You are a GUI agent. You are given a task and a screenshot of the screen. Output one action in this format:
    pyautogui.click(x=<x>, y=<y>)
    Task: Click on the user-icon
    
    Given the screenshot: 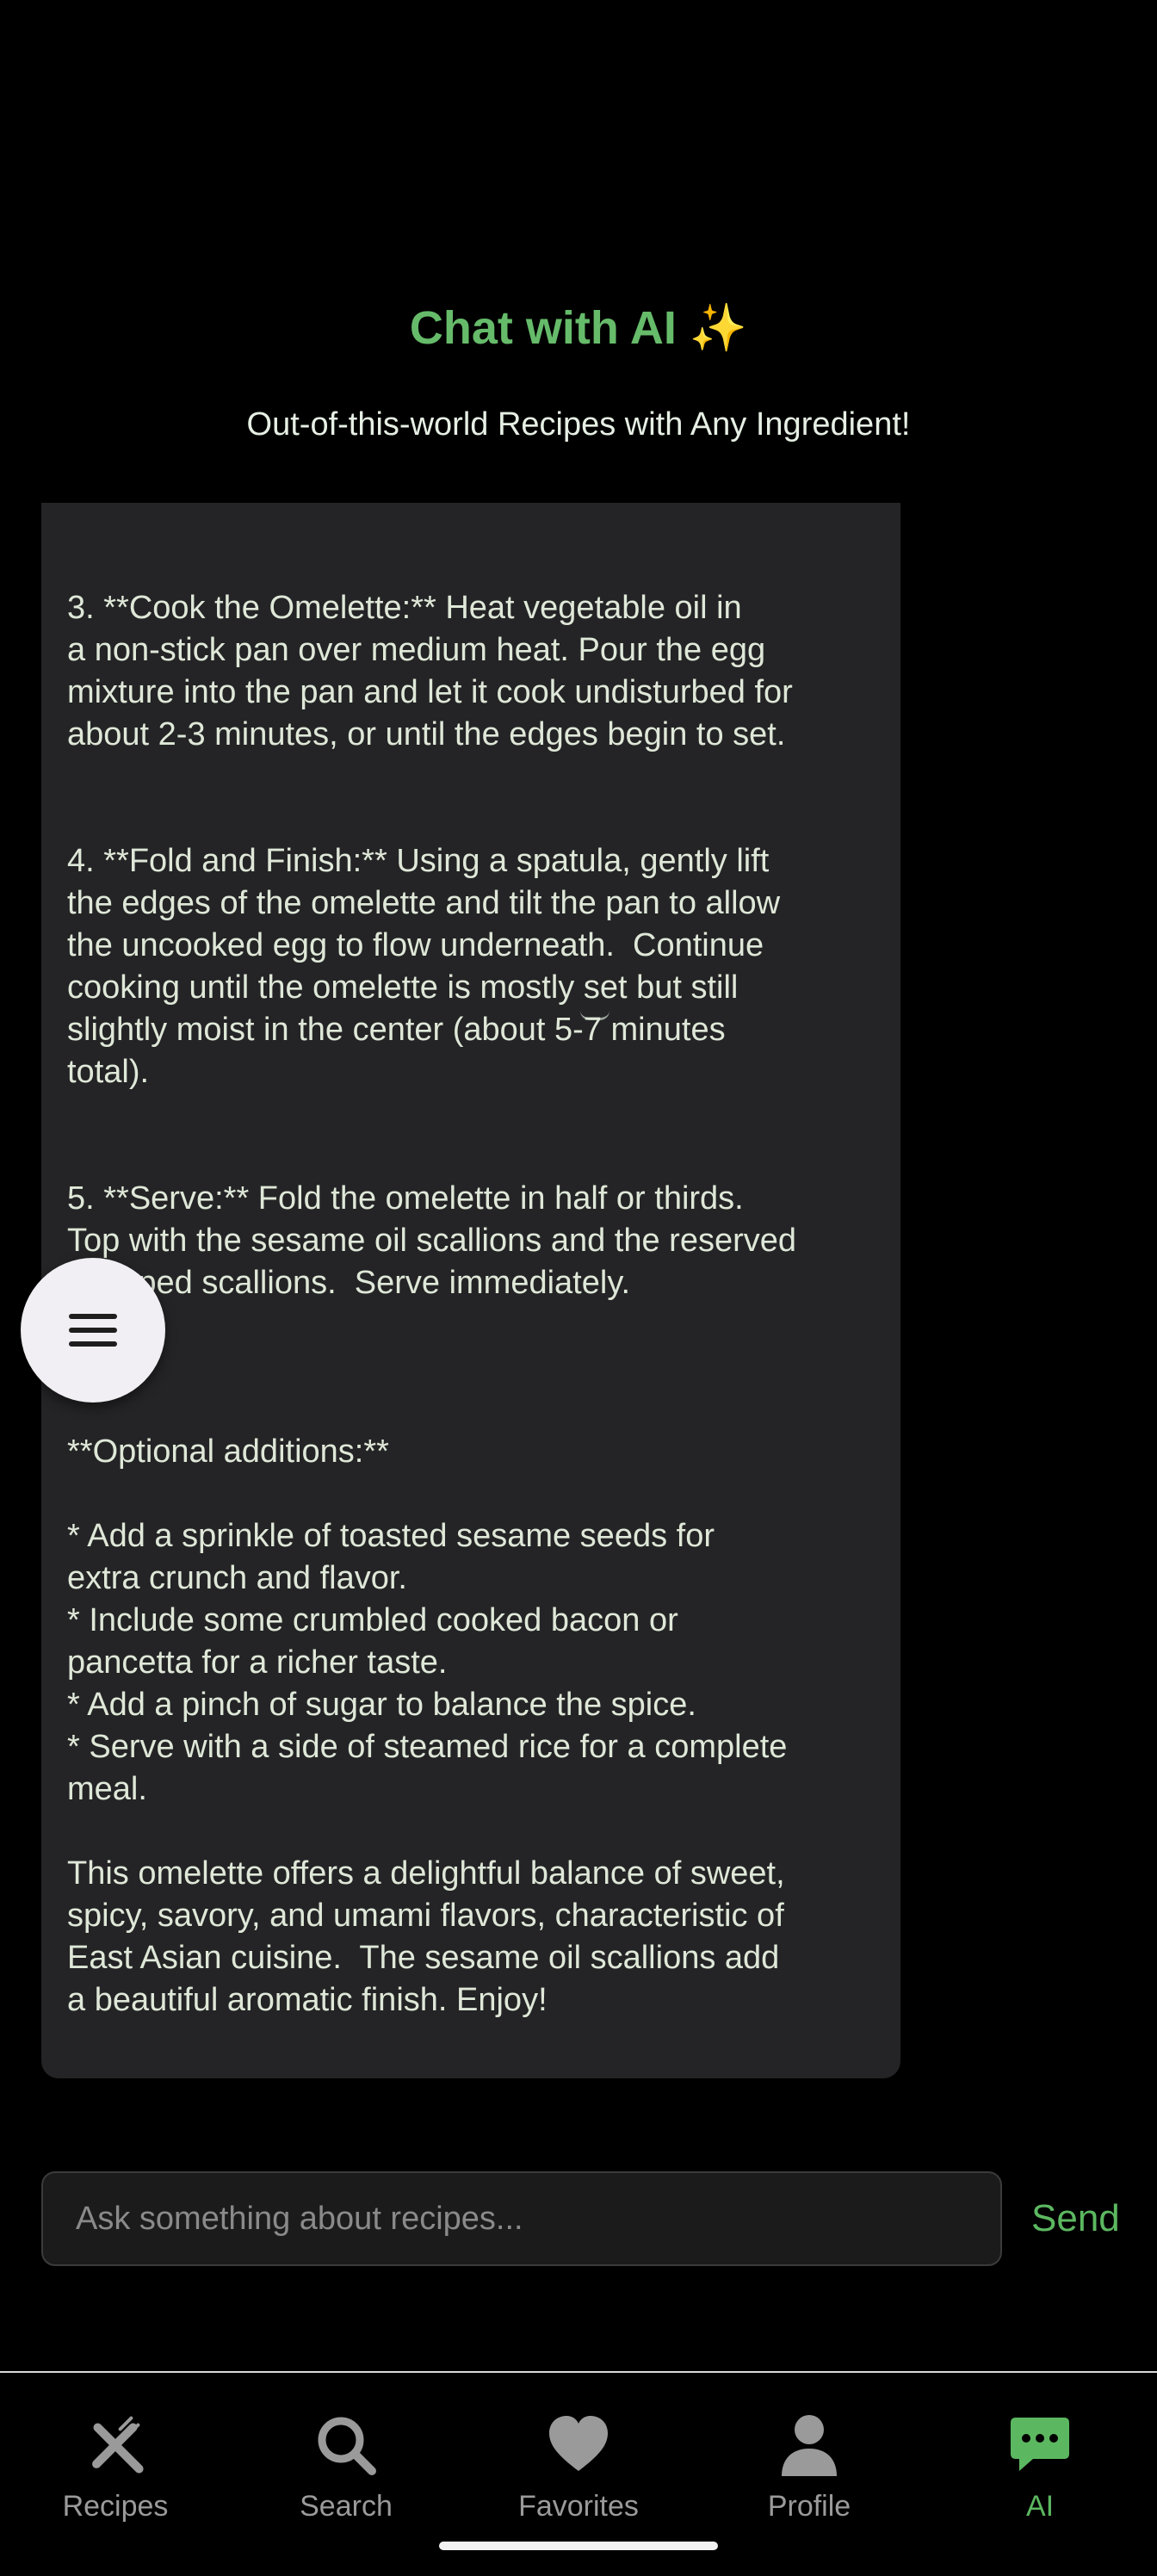 What is the action you would take?
    pyautogui.click(x=809, y=2445)
    